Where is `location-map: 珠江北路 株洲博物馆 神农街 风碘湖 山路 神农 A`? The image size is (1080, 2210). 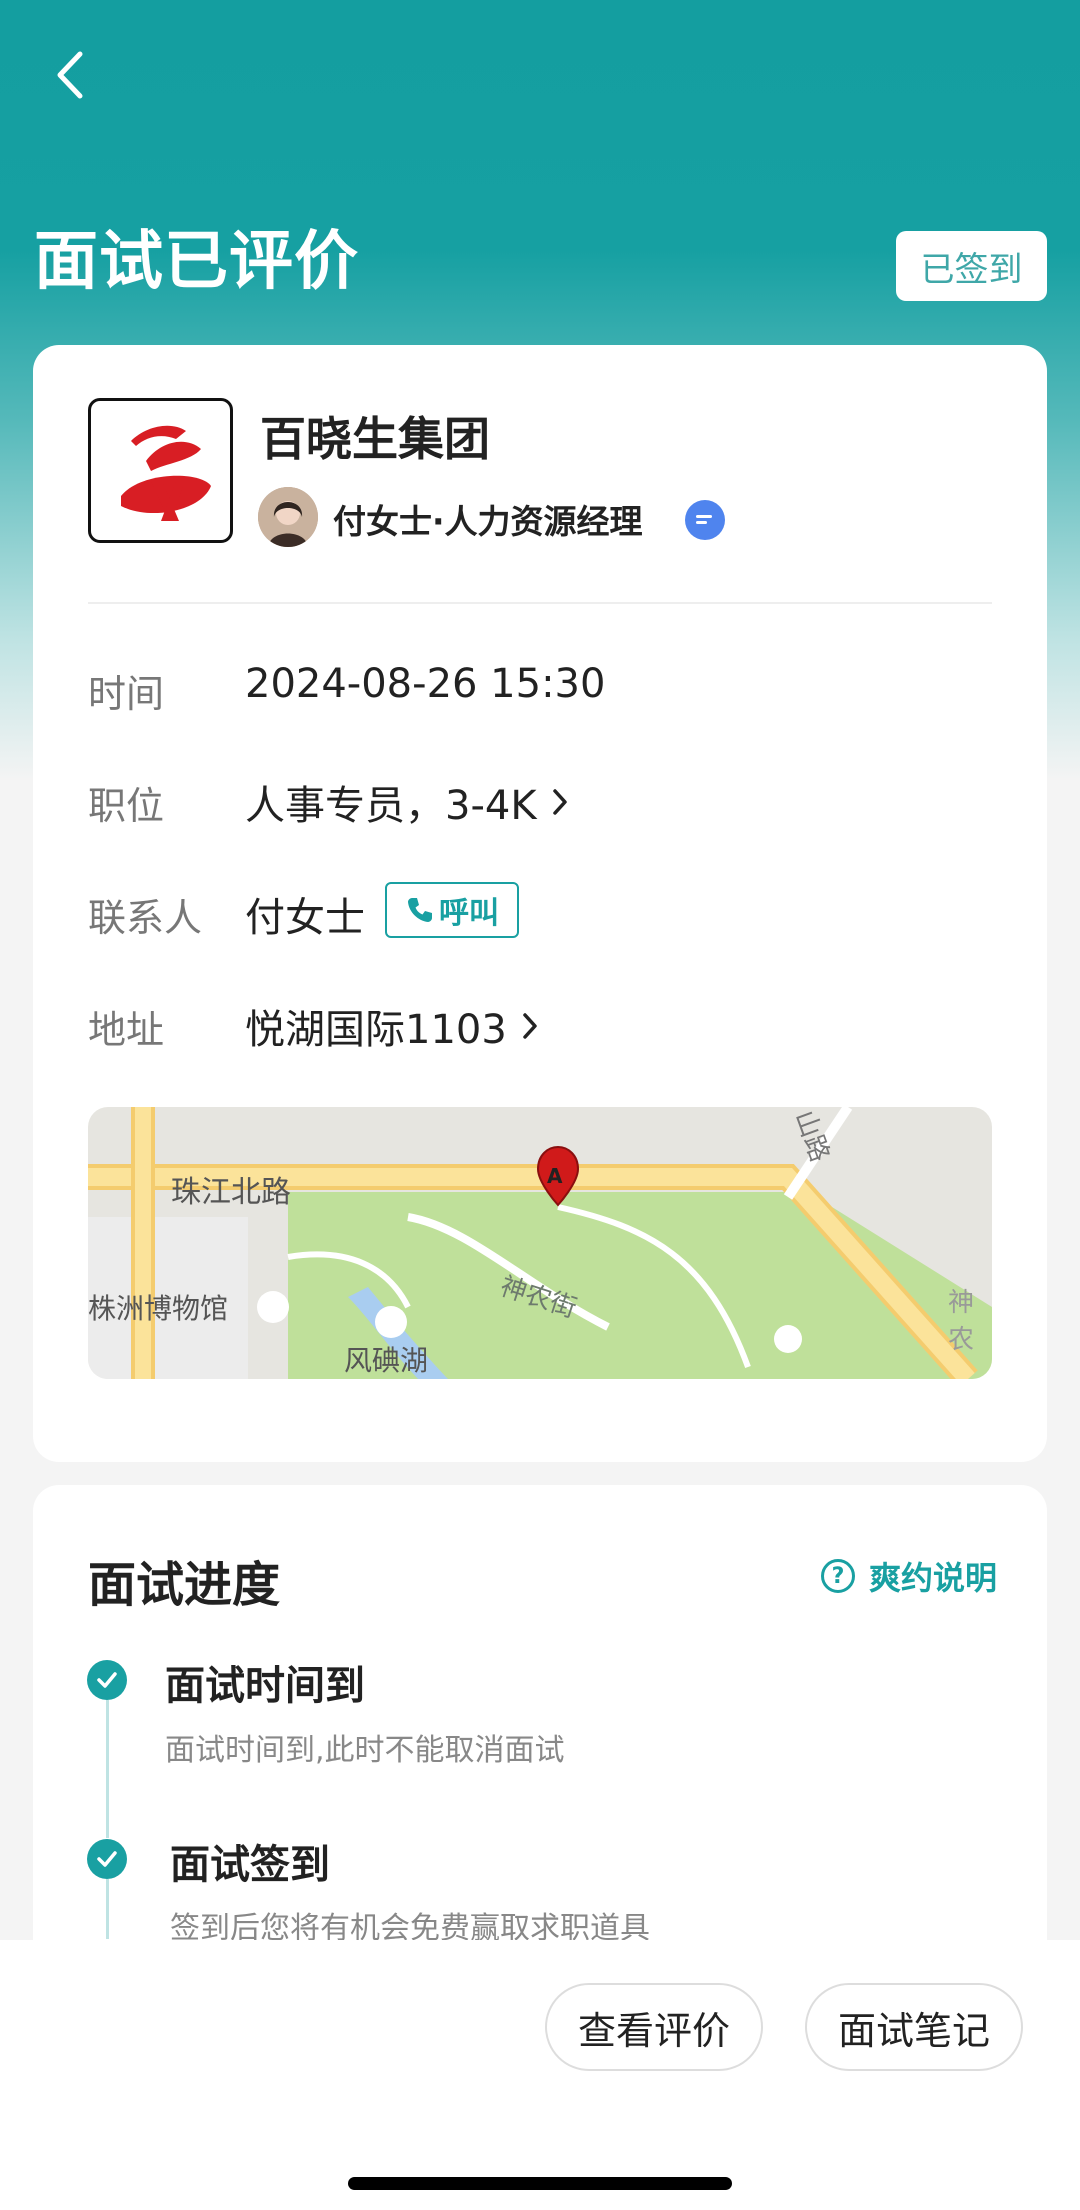 location-map: 珠江北路 株洲博物馆 神农街 风碘湖 山路 神农 A is located at coordinates (540, 1243).